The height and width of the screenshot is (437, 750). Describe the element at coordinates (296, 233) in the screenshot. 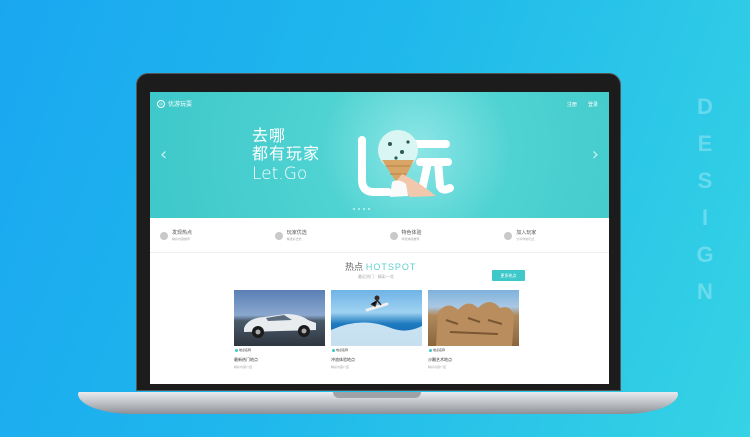

I see `feature-title: 玩家优选` at that location.